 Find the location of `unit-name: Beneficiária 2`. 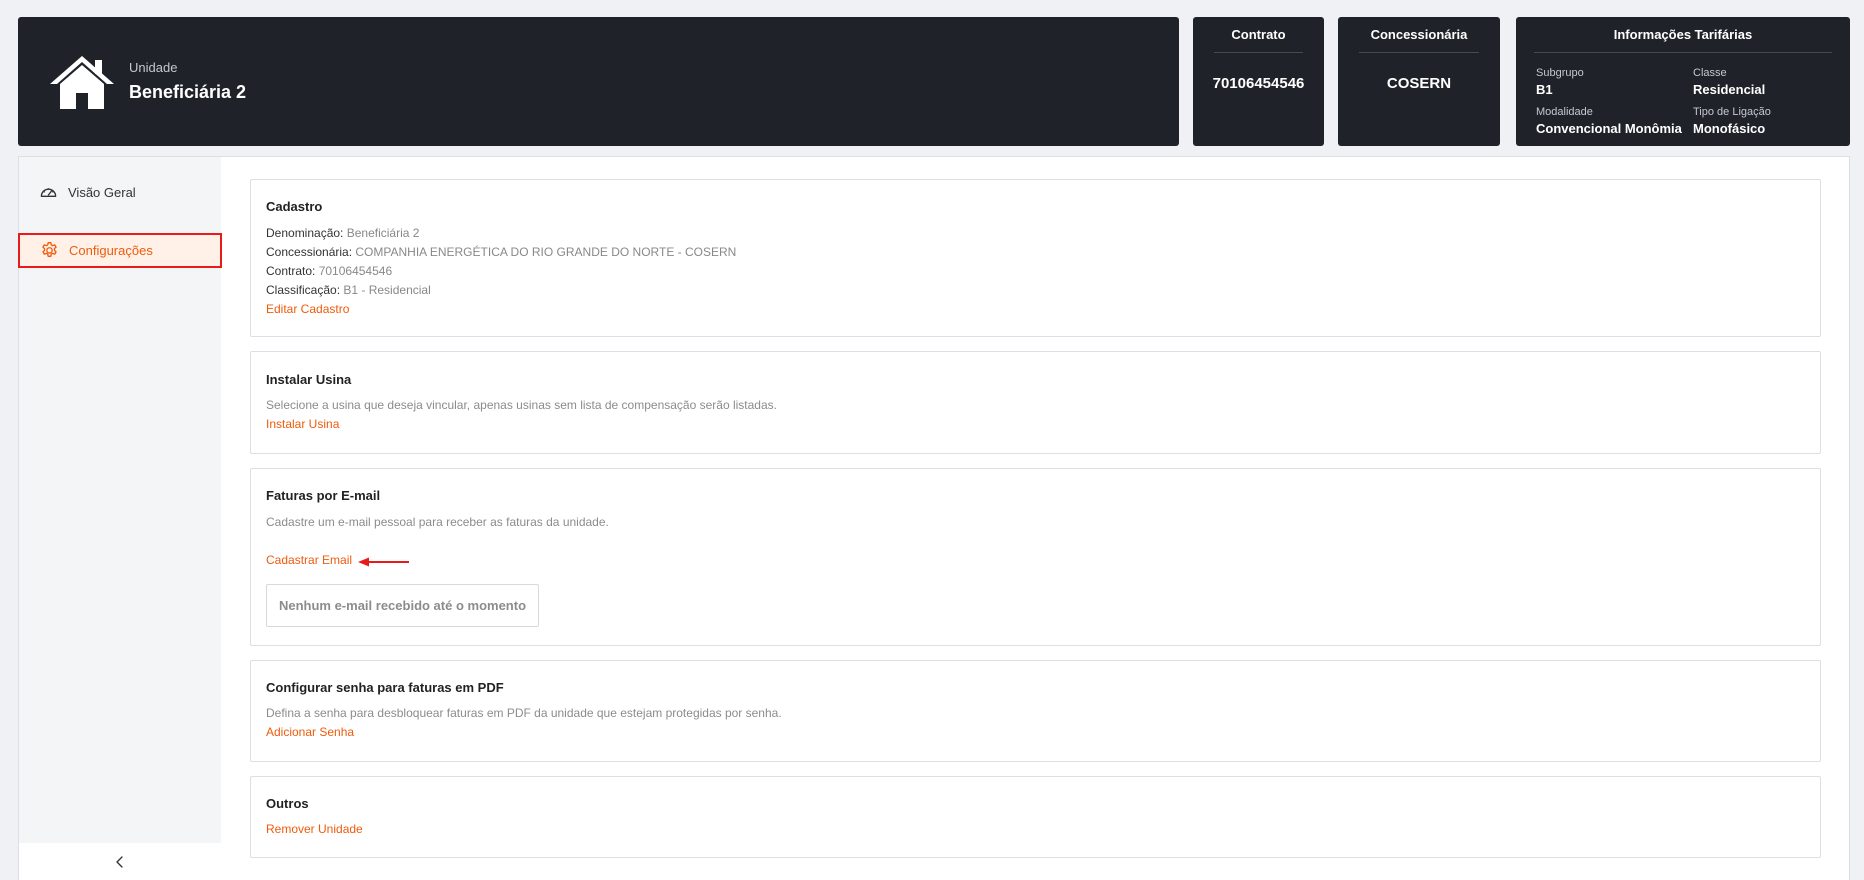

unit-name: Beneficiária 2 is located at coordinates (188, 92).